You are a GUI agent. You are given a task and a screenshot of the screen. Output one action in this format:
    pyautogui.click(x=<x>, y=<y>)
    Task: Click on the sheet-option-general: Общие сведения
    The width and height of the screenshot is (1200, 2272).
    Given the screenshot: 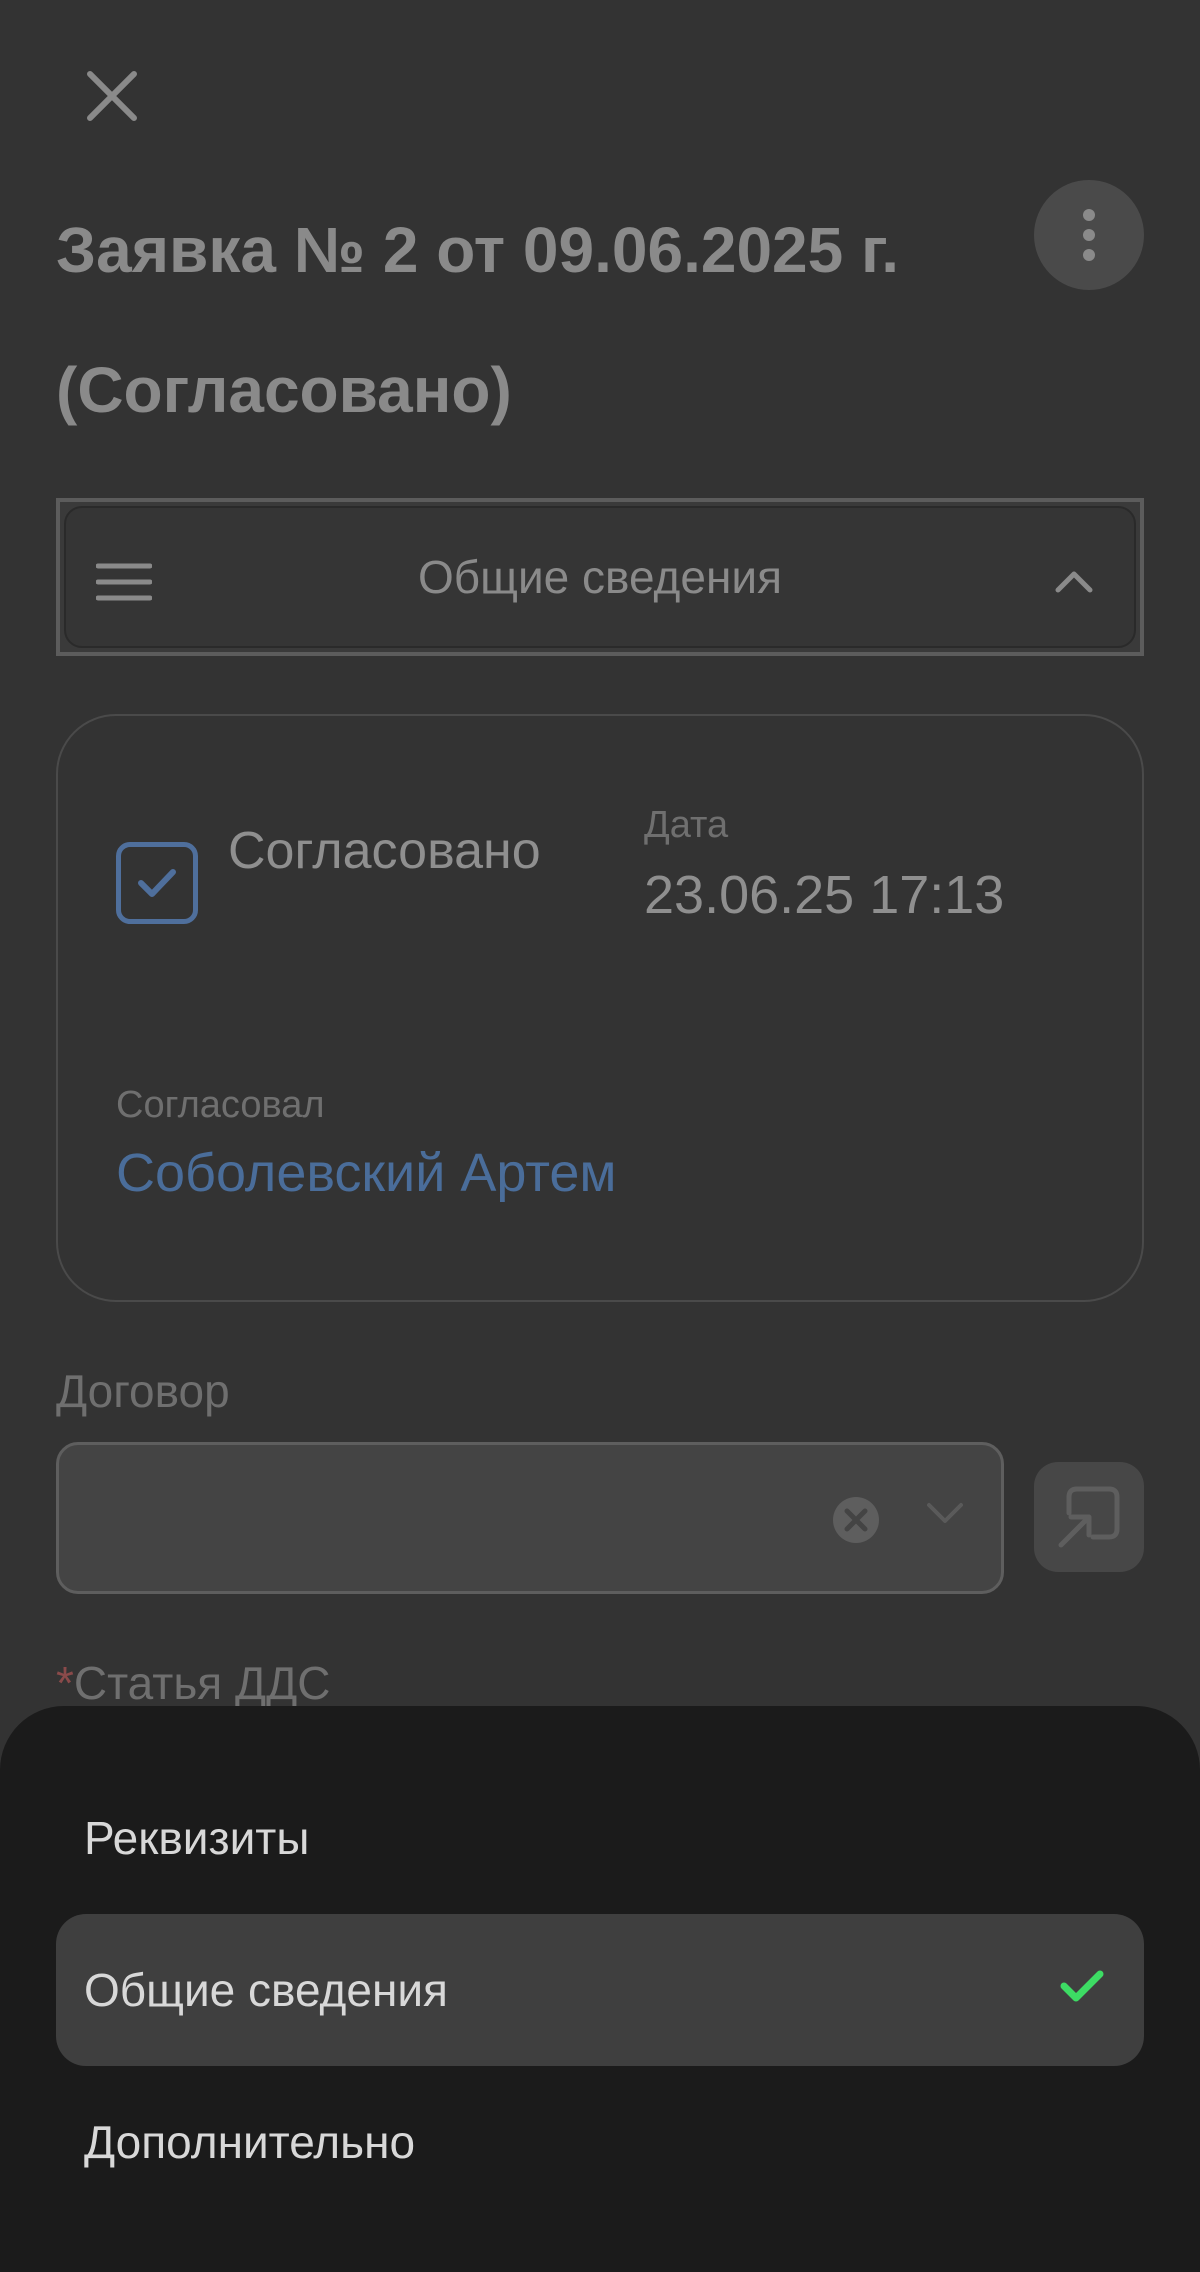 What is the action you would take?
    pyautogui.click(x=600, y=1990)
    